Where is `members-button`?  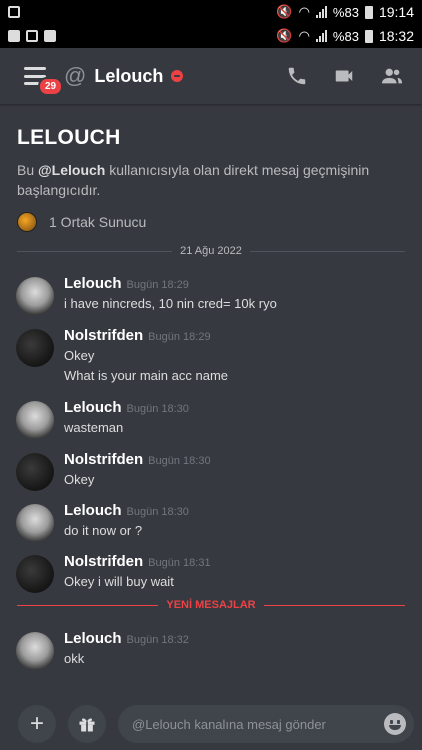
members-button is located at coordinates (392, 76).